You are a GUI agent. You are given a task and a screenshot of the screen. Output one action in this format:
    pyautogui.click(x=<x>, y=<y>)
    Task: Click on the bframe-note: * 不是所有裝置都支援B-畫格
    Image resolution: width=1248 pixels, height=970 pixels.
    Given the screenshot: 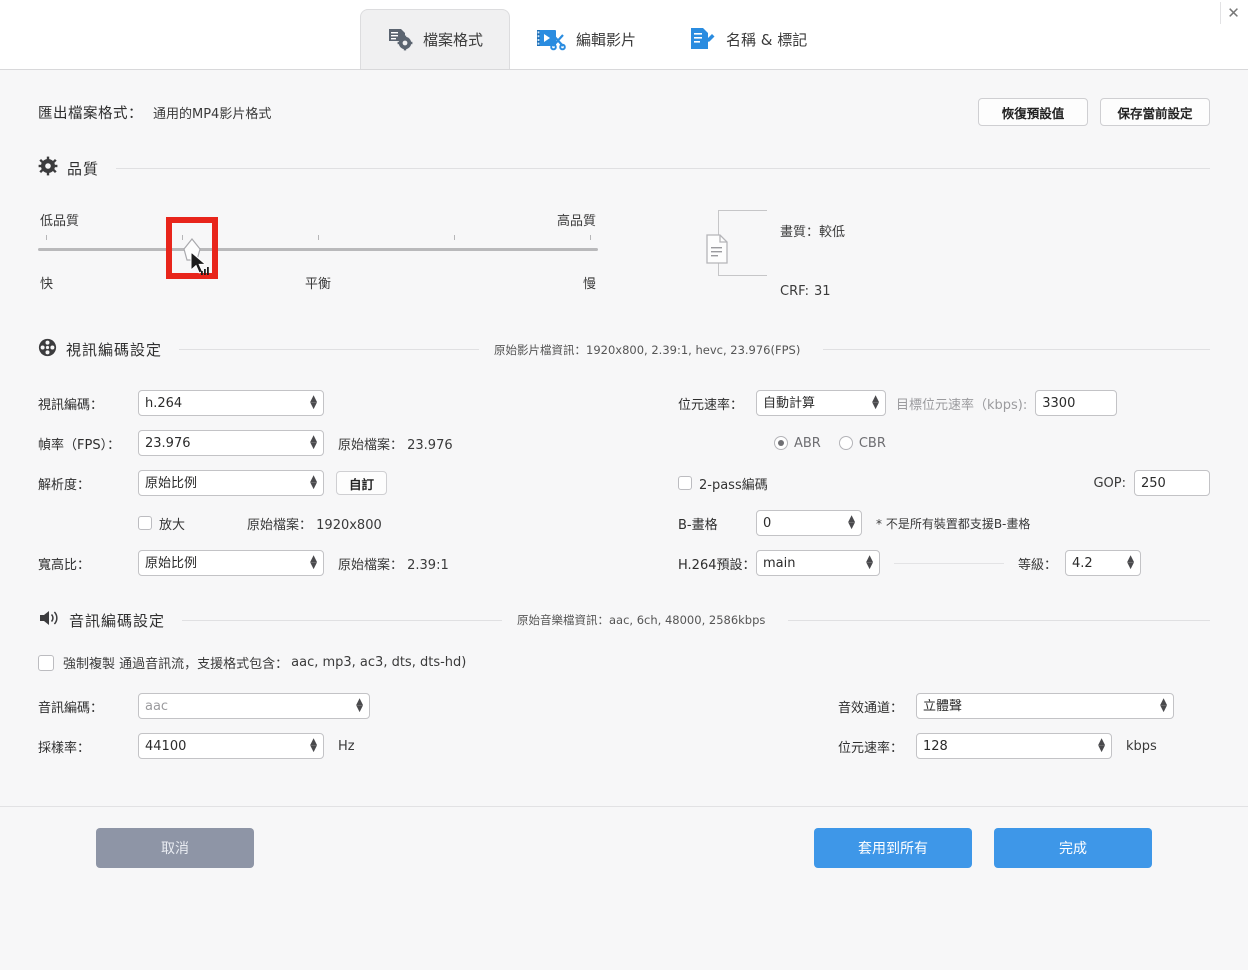 What is the action you would take?
    pyautogui.click(x=953, y=523)
    